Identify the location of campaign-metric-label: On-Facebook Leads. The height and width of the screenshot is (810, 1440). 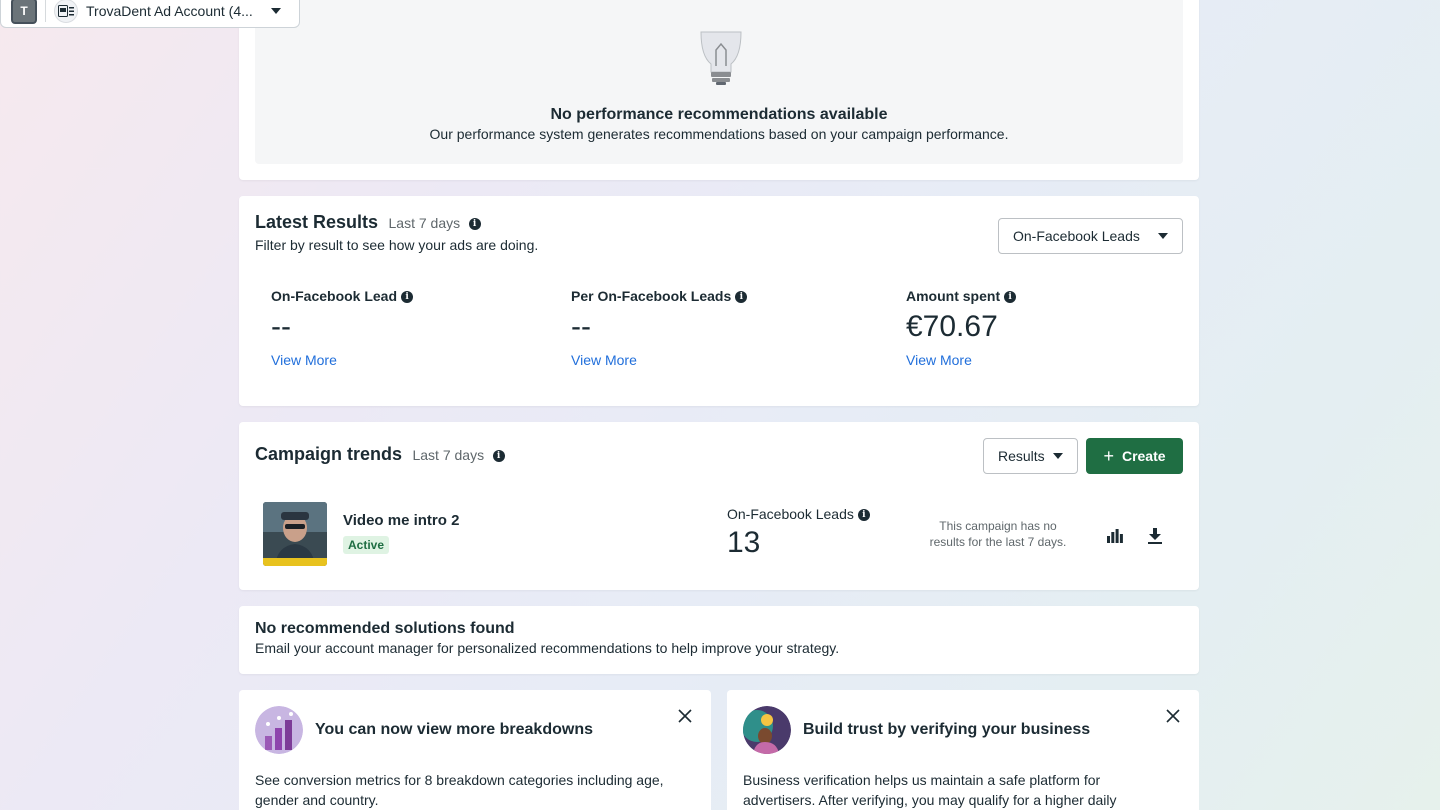
(790, 514).